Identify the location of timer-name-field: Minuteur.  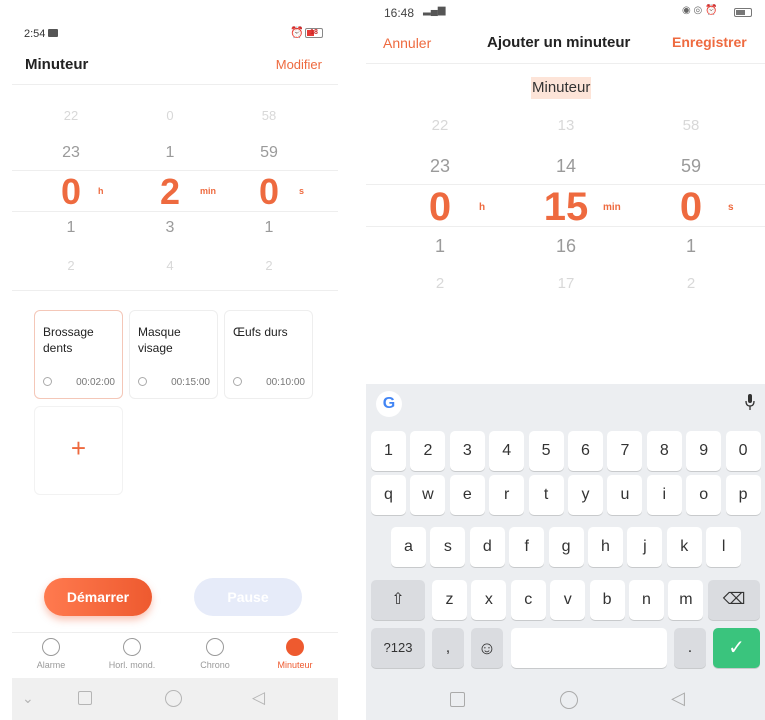
(561, 88).